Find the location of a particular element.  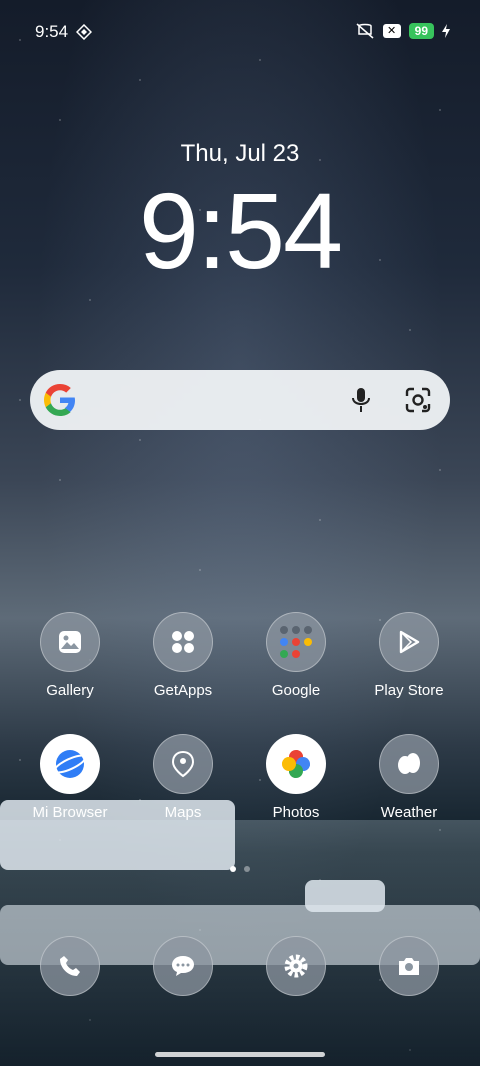

lens-icon is located at coordinates (418, 400).